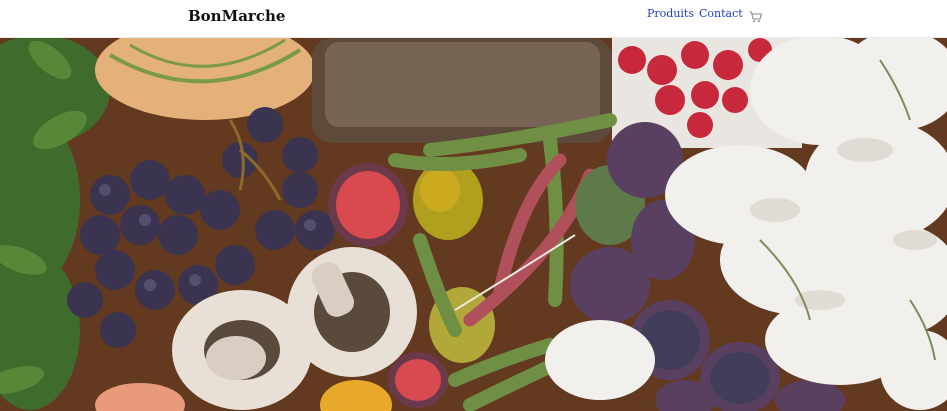  I want to click on nav-link-contact: Contact, so click(721, 13).